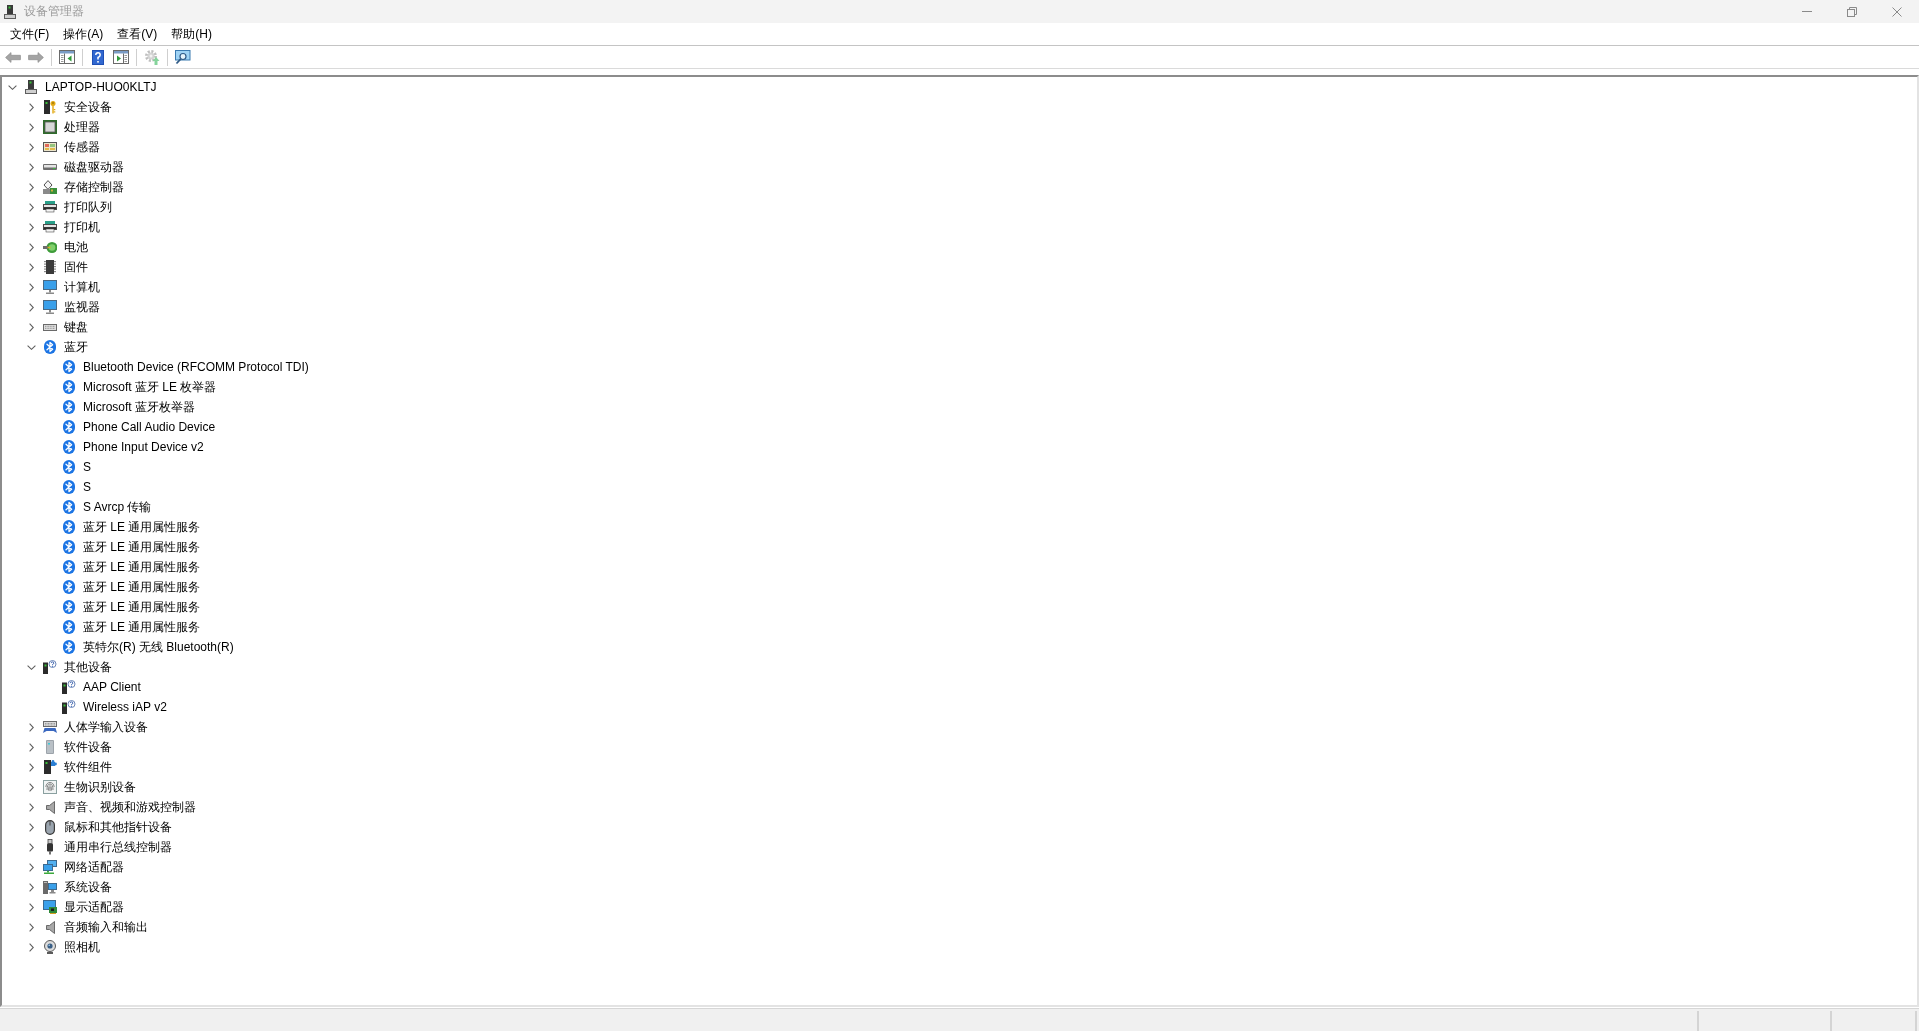  I want to click on monitor-search-icon, so click(183, 57).